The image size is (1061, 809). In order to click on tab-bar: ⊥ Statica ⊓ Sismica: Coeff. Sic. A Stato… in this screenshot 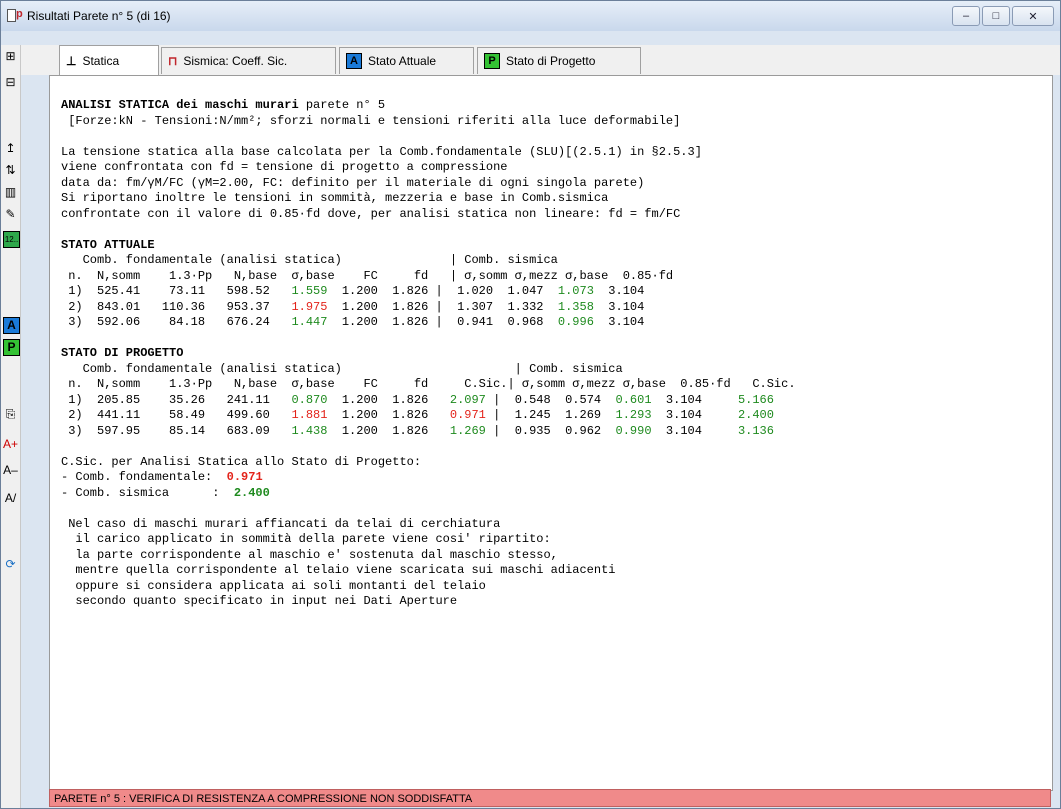, I will do `click(540, 60)`.